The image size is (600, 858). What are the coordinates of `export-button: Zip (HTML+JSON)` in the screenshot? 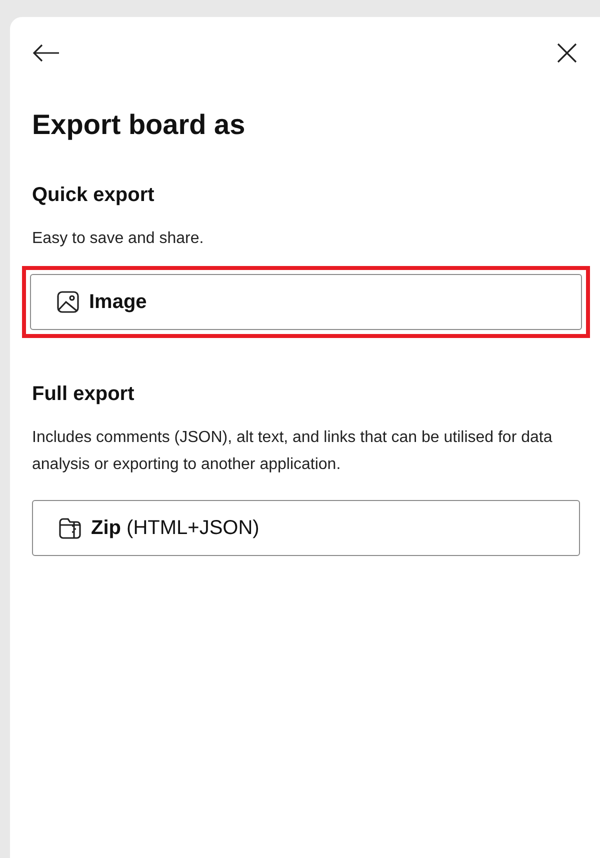 It's located at (306, 528).